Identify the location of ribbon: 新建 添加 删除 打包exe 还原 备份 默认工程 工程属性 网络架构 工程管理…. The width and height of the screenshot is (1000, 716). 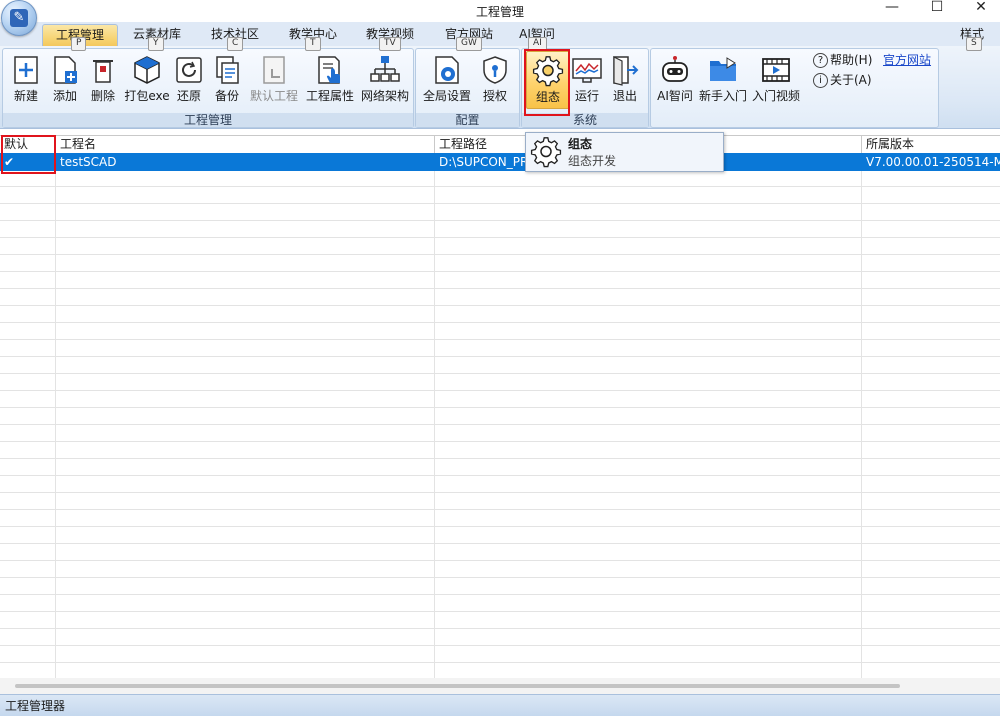
(500, 87).